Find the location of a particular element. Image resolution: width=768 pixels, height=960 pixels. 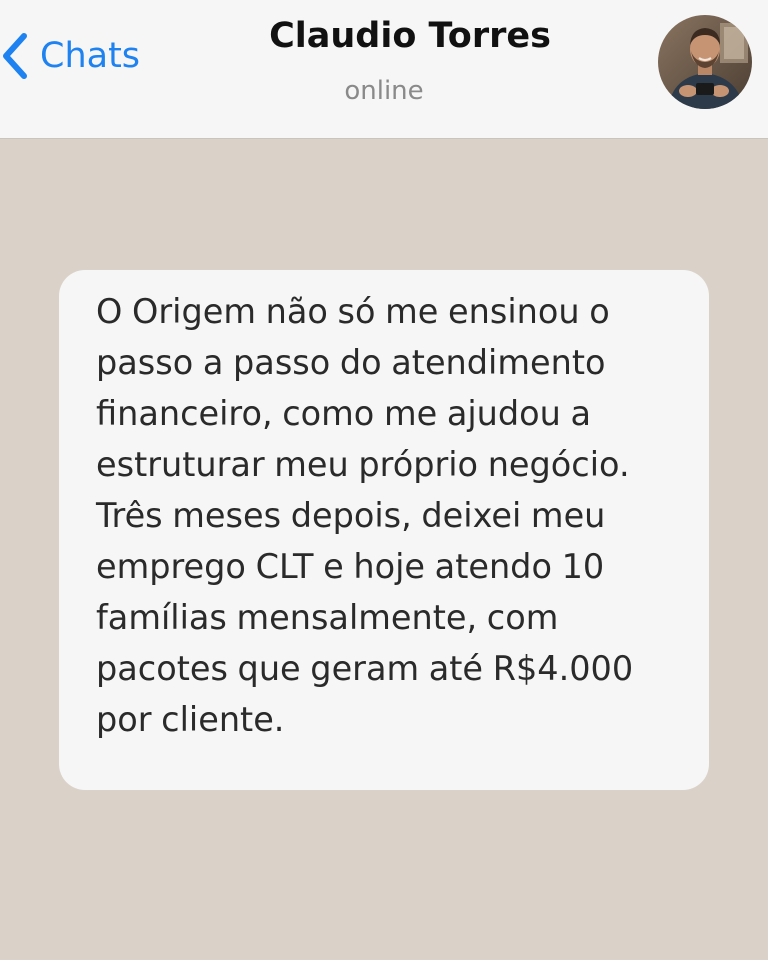

chat-header: Chats Claudio Torres online is located at coordinates (384, 69).